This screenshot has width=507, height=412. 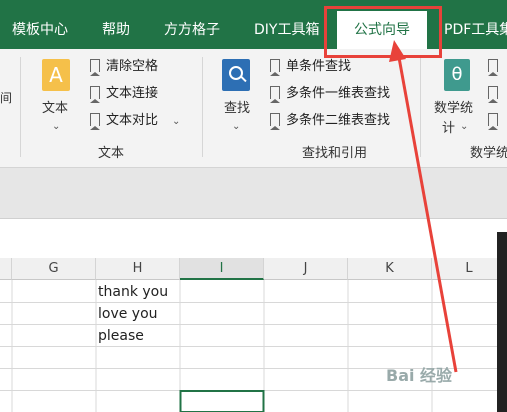 What do you see at coordinates (124, 94) in the screenshot?
I see `text-concat-button: 文本连接` at bounding box center [124, 94].